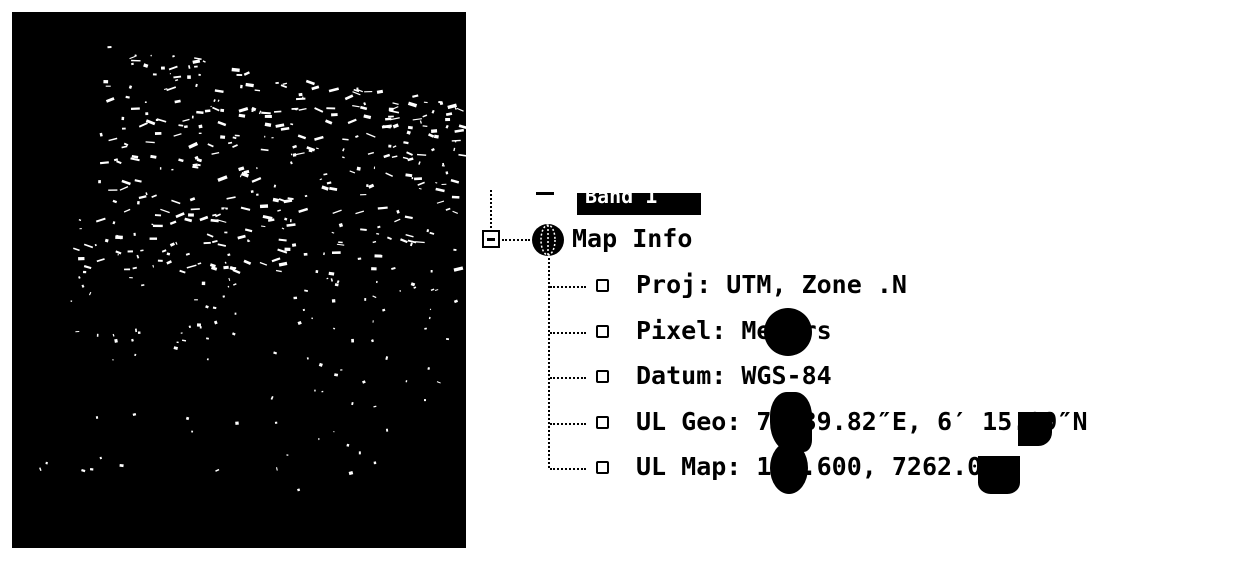 Image resolution: width=1239 pixels, height=562 pixels. What do you see at coordinates (824, 466) in the screenshot?
I see `ul-map-item: UL Map: 175.600, 7262.000` at bounding box center [824, 466].